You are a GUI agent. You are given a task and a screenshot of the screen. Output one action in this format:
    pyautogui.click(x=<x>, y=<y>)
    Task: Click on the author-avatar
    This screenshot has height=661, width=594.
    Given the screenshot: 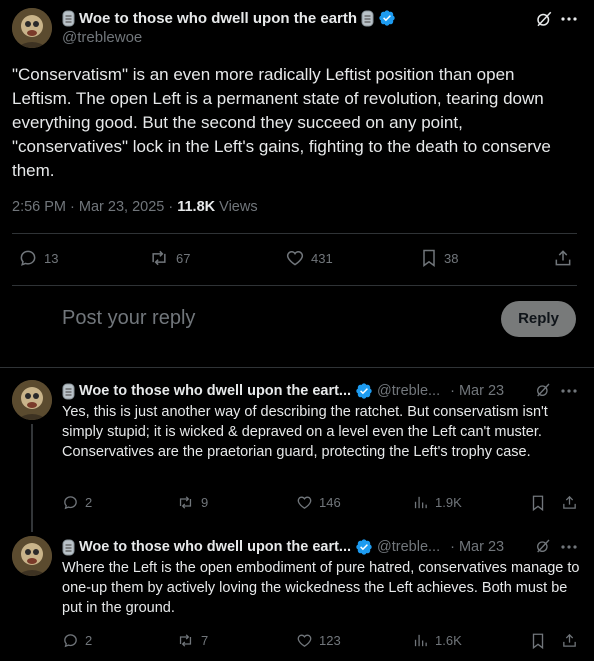 What is the action you would take?
    pyautogui.click(x=32, y=28)
    